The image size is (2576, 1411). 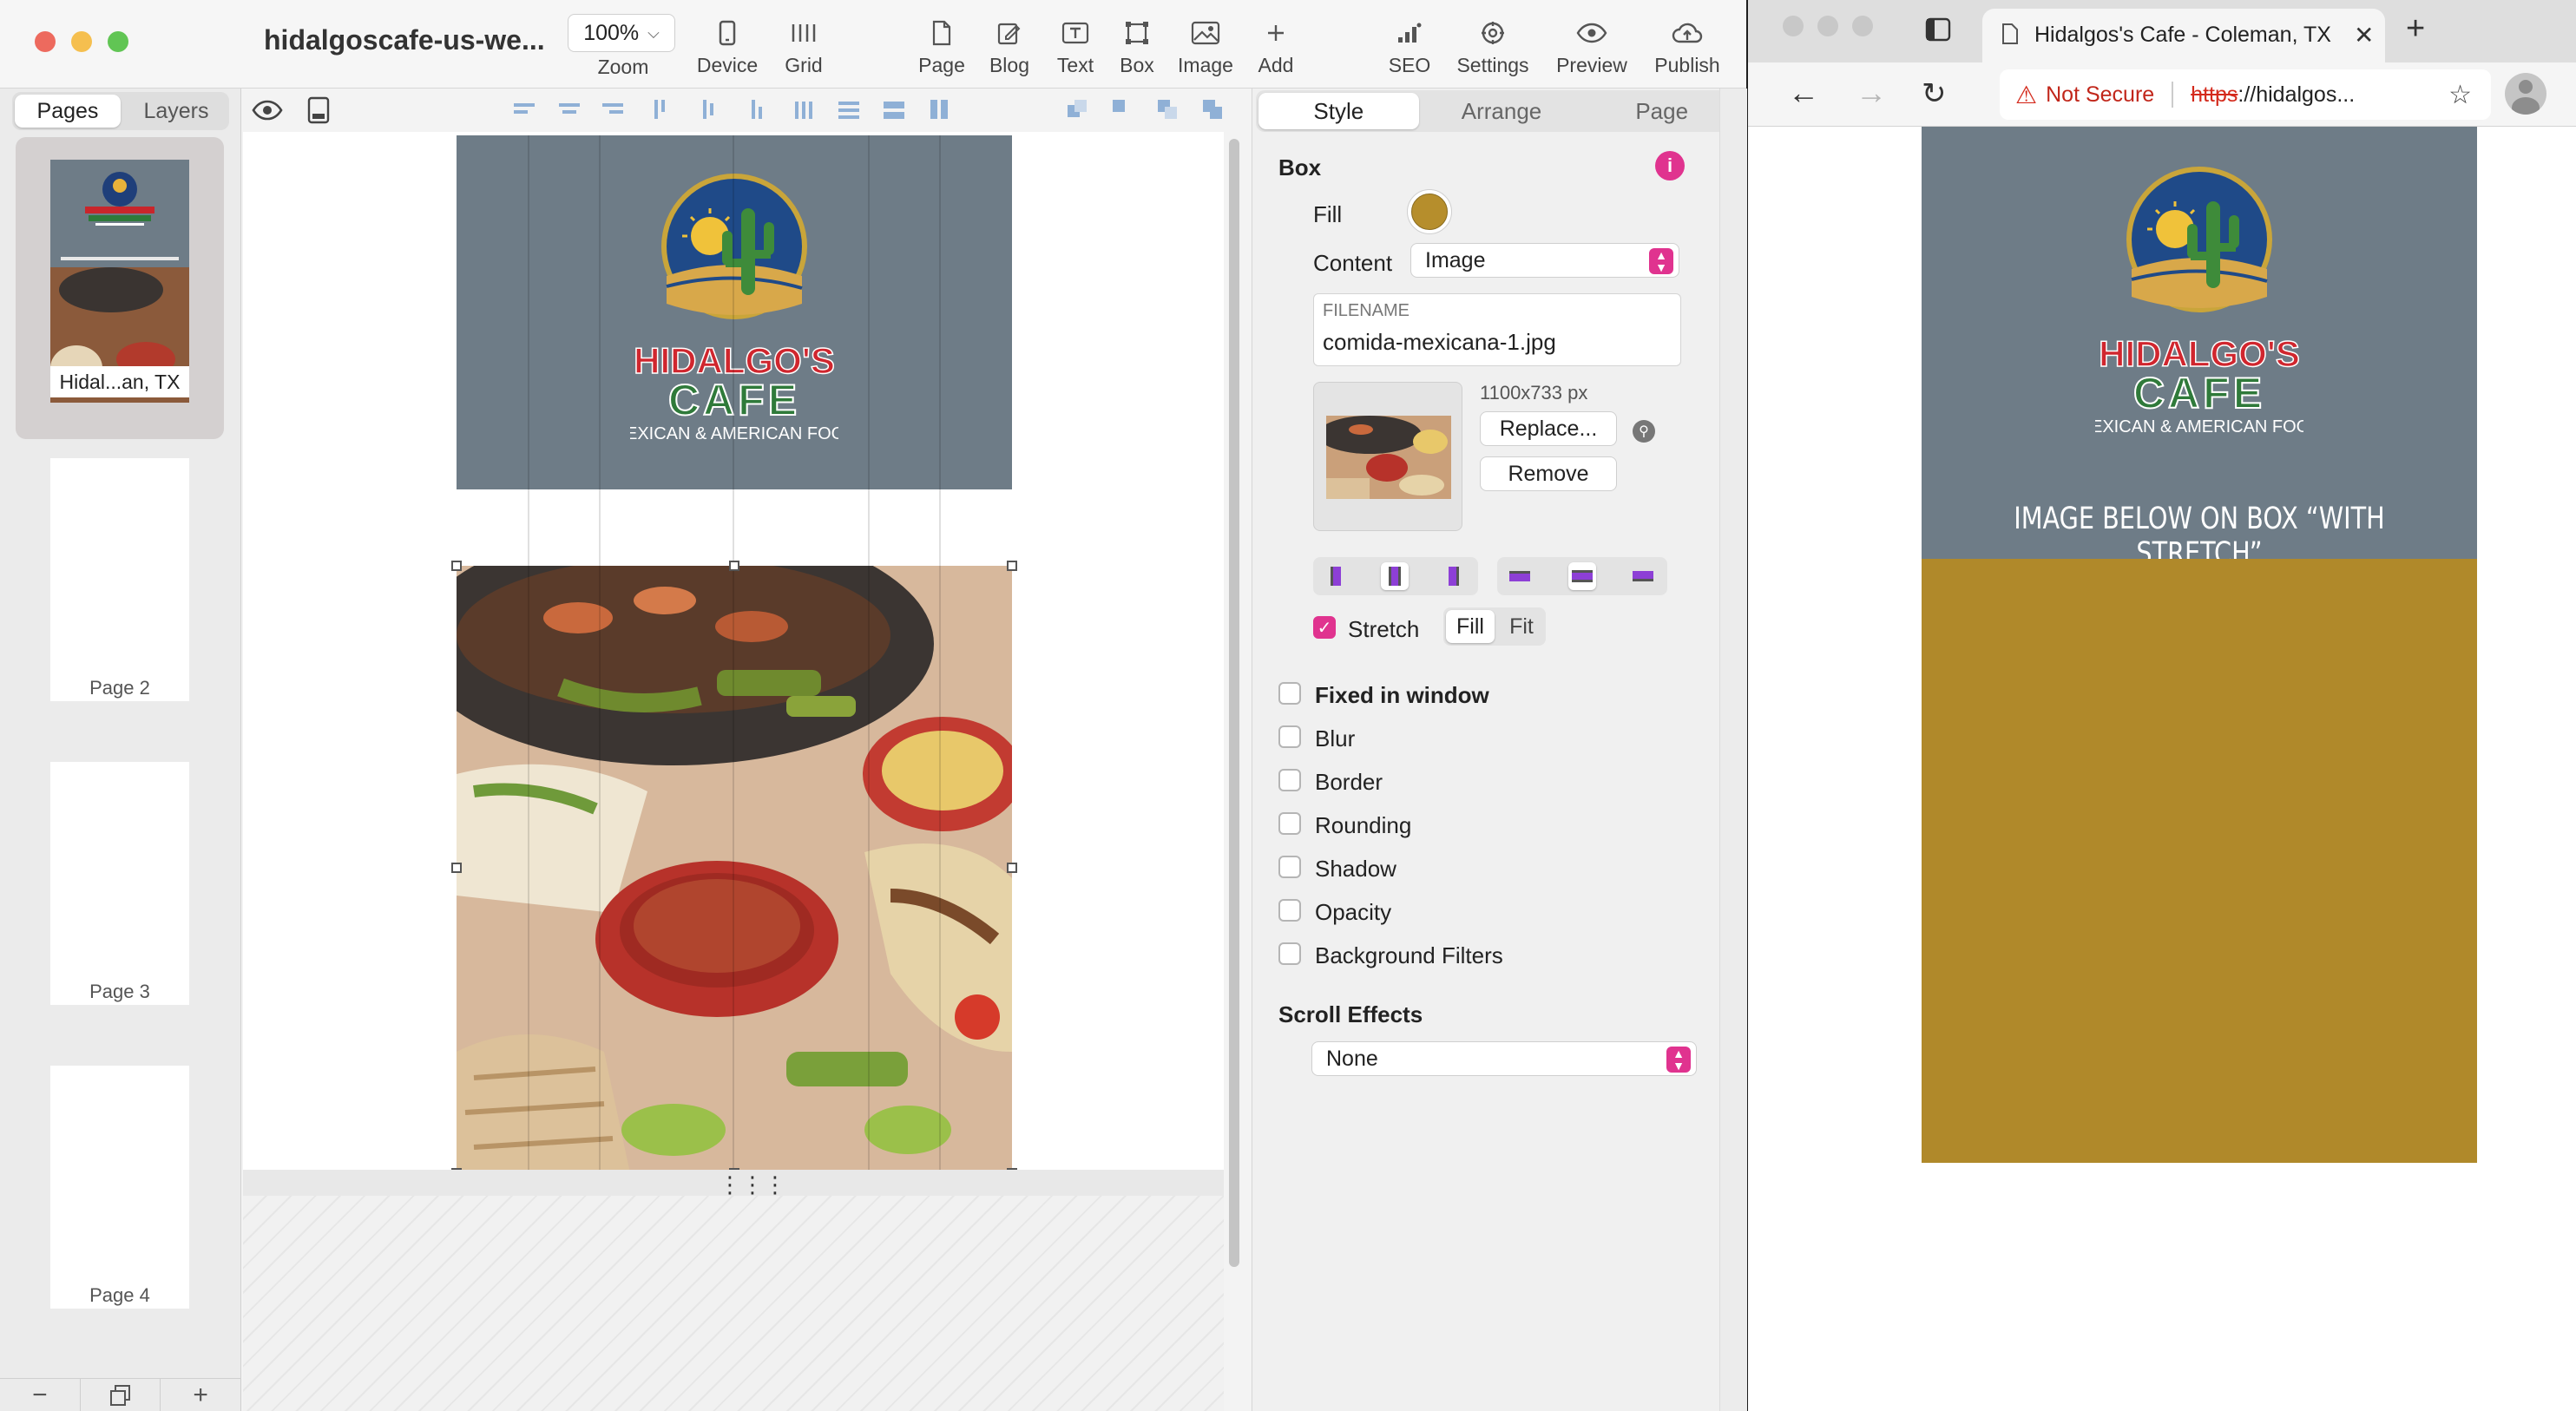 What do you see at coordinates (1339, 111) in the screenshot?
I see `tab-style: Style` at bounding box center [1339, 111].